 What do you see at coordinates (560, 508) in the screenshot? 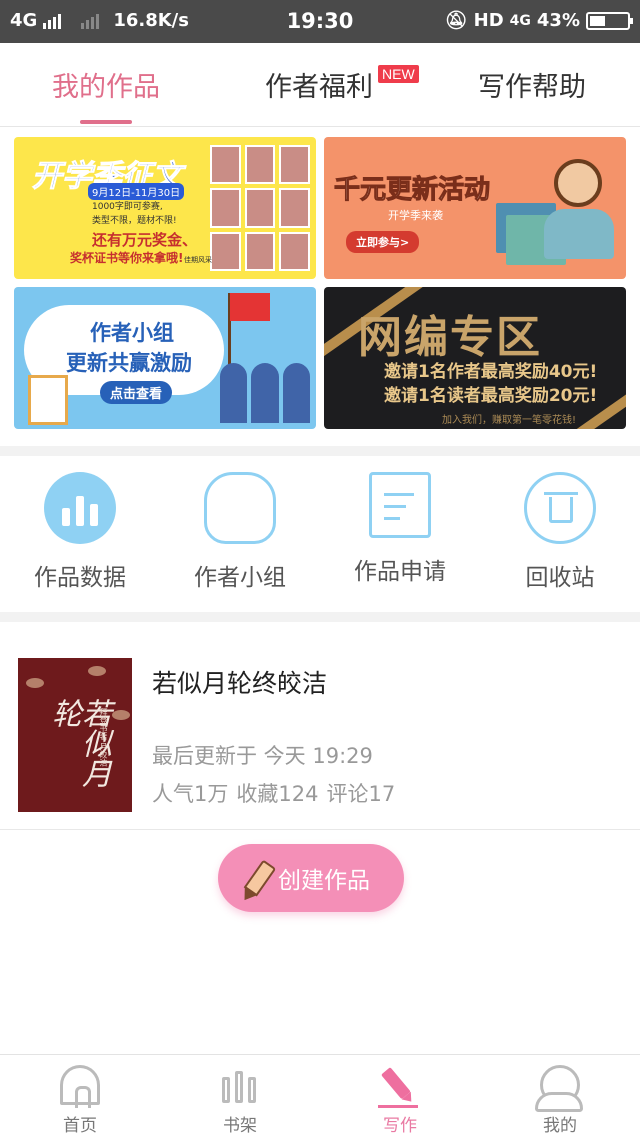
I see `trash-icon` at bounding box center [560, 508].